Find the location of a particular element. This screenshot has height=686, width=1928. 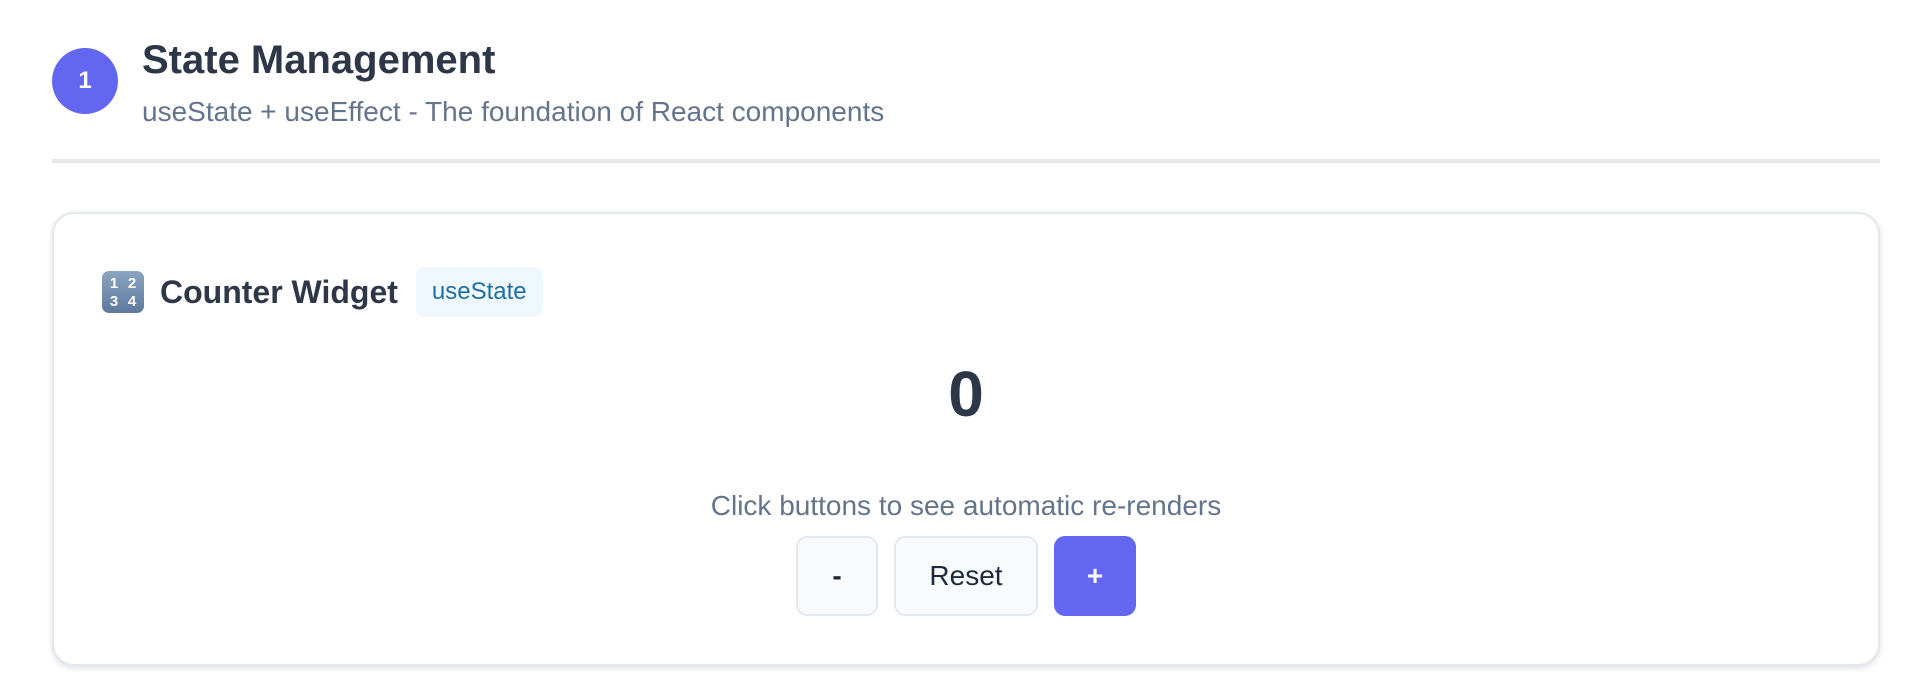

section-title: State Management is located at coordinates (319, 60).